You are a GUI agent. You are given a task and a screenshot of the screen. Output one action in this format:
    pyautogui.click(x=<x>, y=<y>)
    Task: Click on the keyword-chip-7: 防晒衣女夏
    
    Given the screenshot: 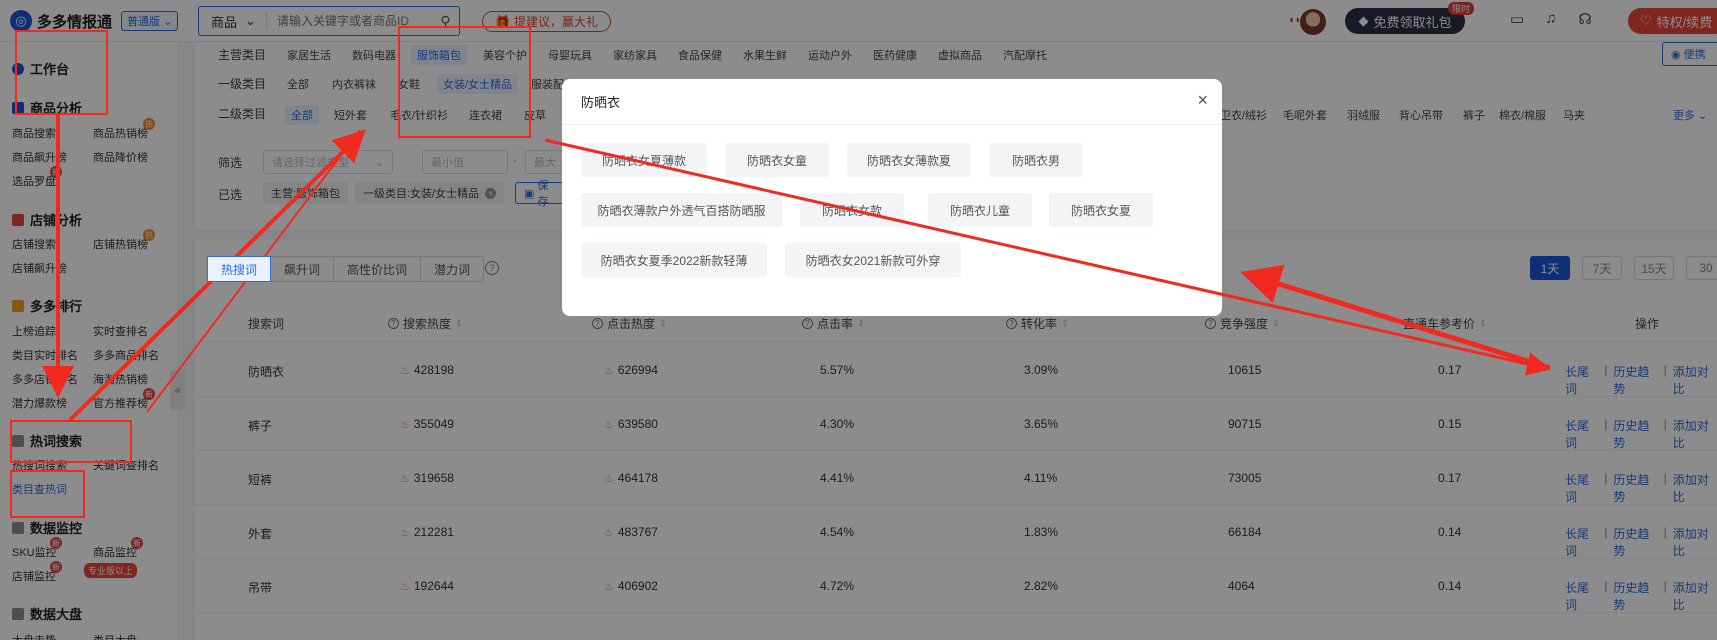 What is the action you would take?
    pyautogui.click(x=1101, y=210)
    